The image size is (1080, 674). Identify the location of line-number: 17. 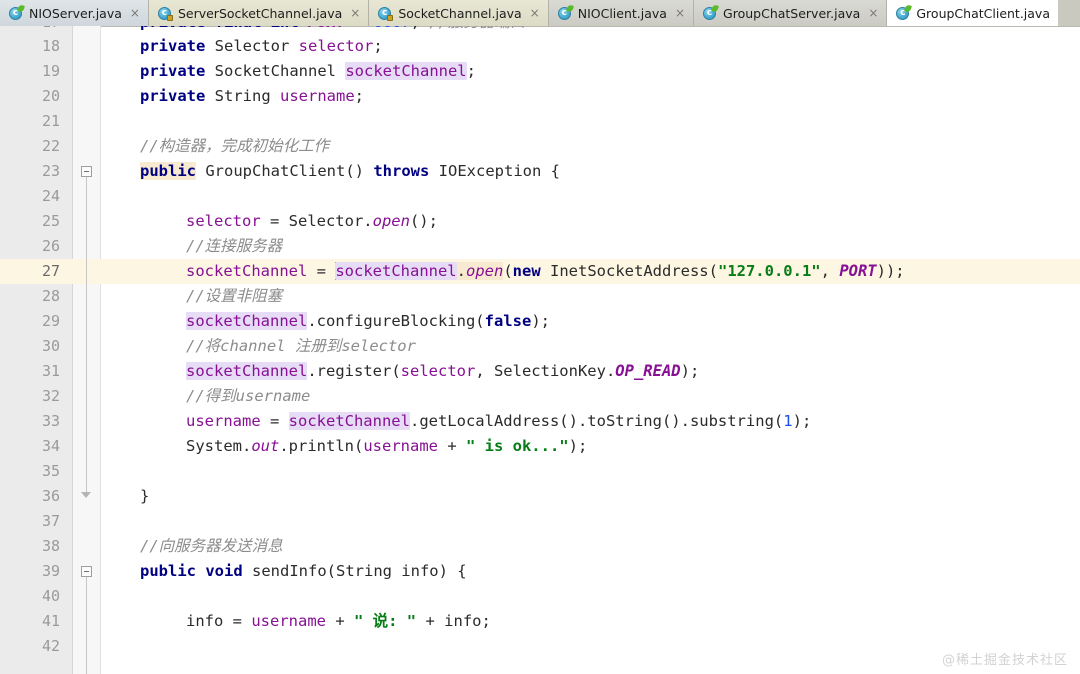
(30, 30).